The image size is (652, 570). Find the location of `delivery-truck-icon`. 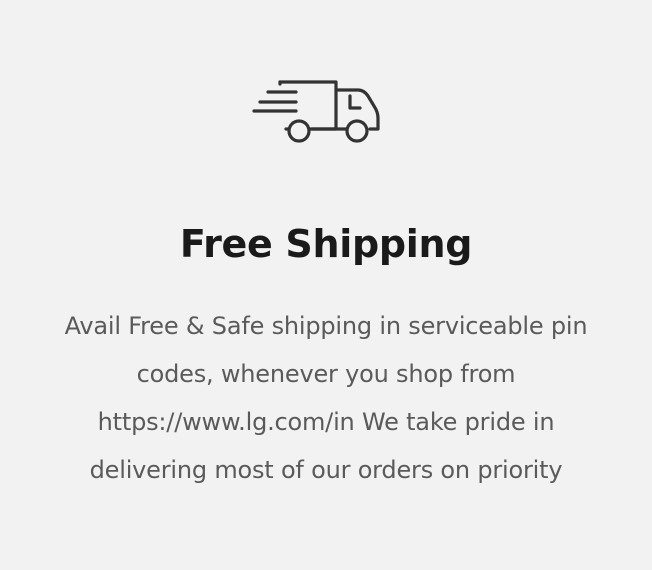

delivery-truck-icon is located at coordinates (316, 110).